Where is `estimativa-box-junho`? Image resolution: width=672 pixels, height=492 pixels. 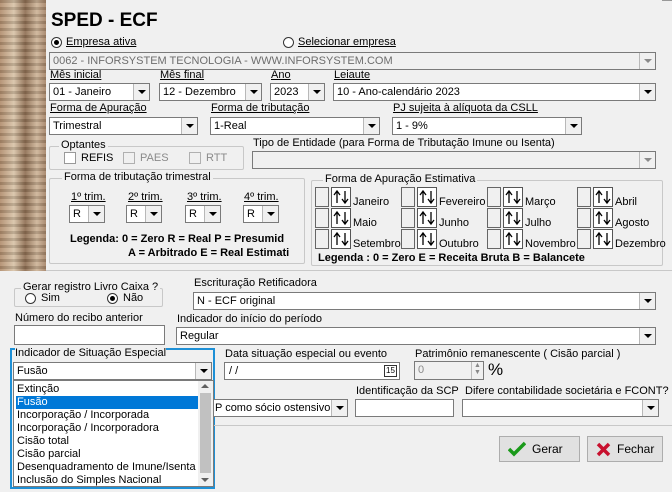 estimativa-box-junho is located at coordinates (408, 218).